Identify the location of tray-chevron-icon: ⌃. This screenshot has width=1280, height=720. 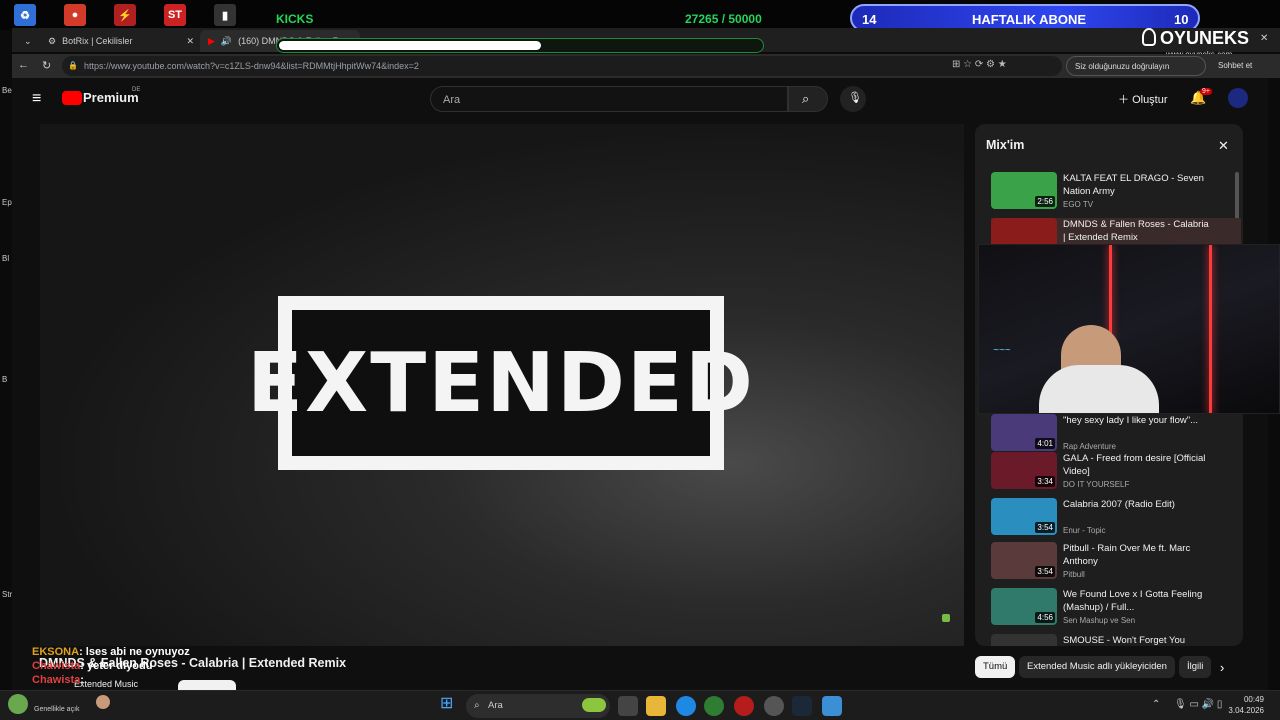
(1156, 704).